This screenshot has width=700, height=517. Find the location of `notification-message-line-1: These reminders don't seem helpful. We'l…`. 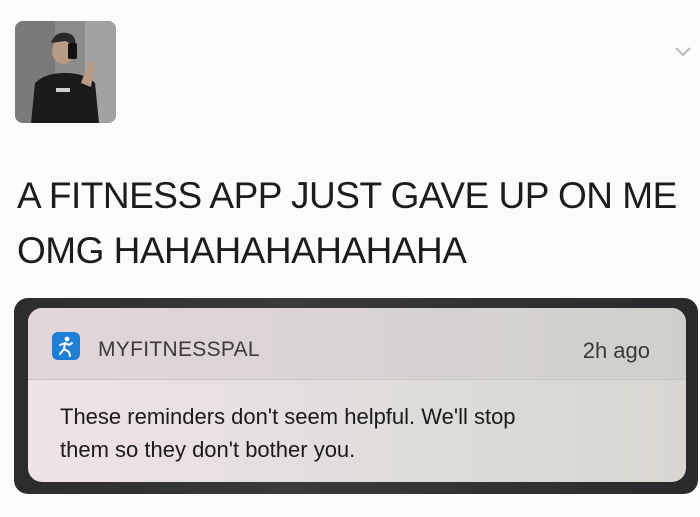

notification-message-line-1: These reminders don't seem helpful. We'l… is located at coordinates (288, 416).